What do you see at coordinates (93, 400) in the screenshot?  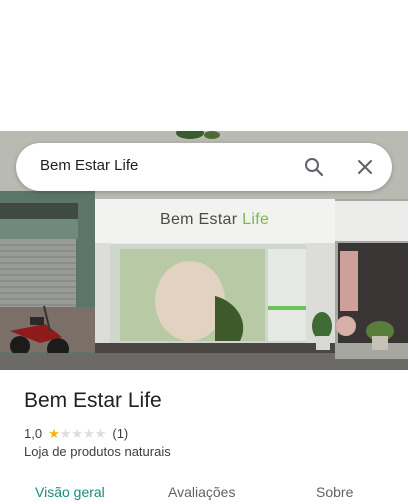 I see `place-title: Bem Estar Life` at bounding box center [93, 400].